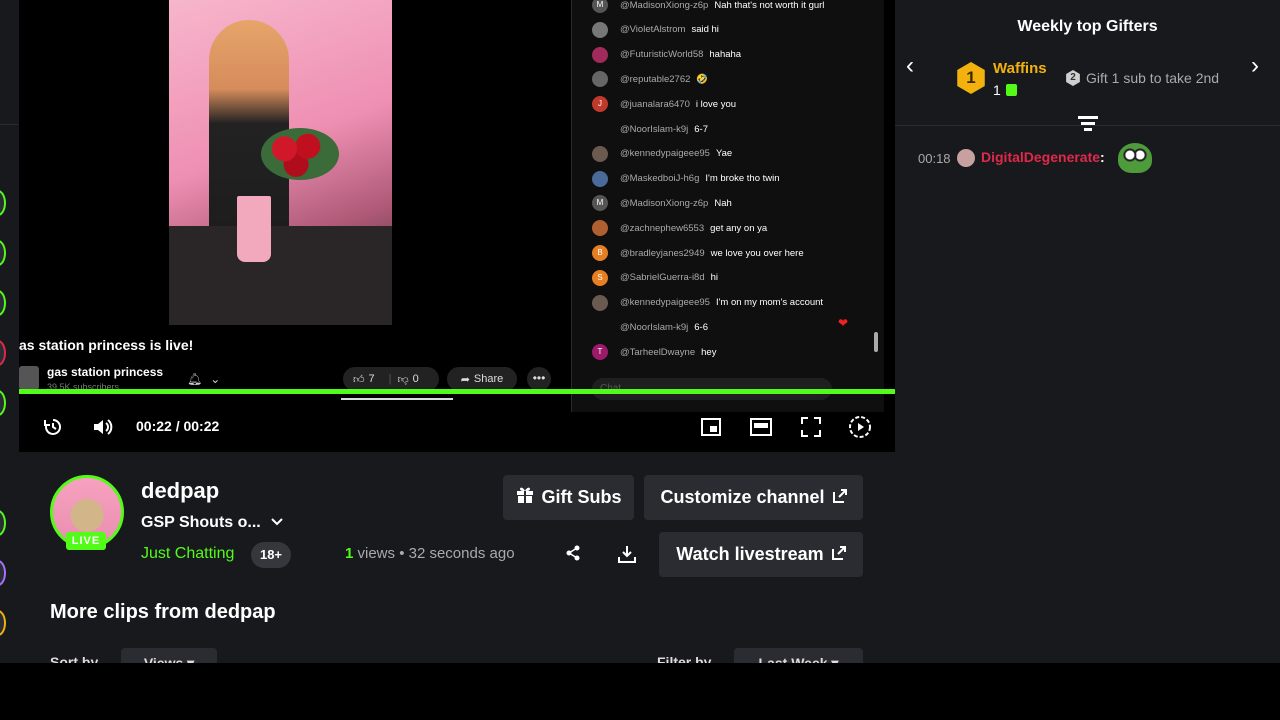 The width and height of the screenshot is (1280, 720). What do you see at coordinates (1135, 158) in the screenshot?
I see `pepe-emote-icon` at bounding box center [1135, 158].